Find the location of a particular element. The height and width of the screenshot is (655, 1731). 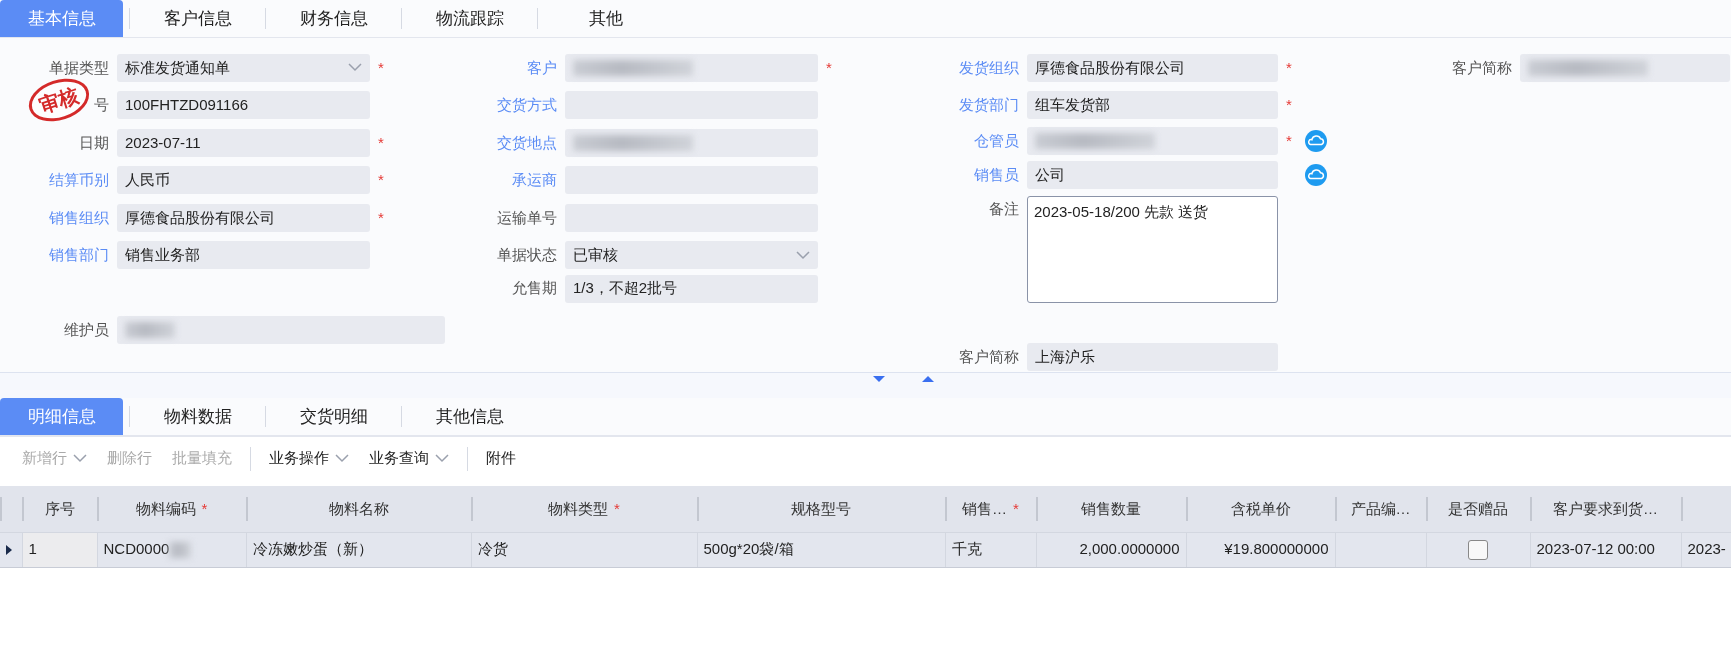

tab: 其他信息 is located at coordinates (469, 416).